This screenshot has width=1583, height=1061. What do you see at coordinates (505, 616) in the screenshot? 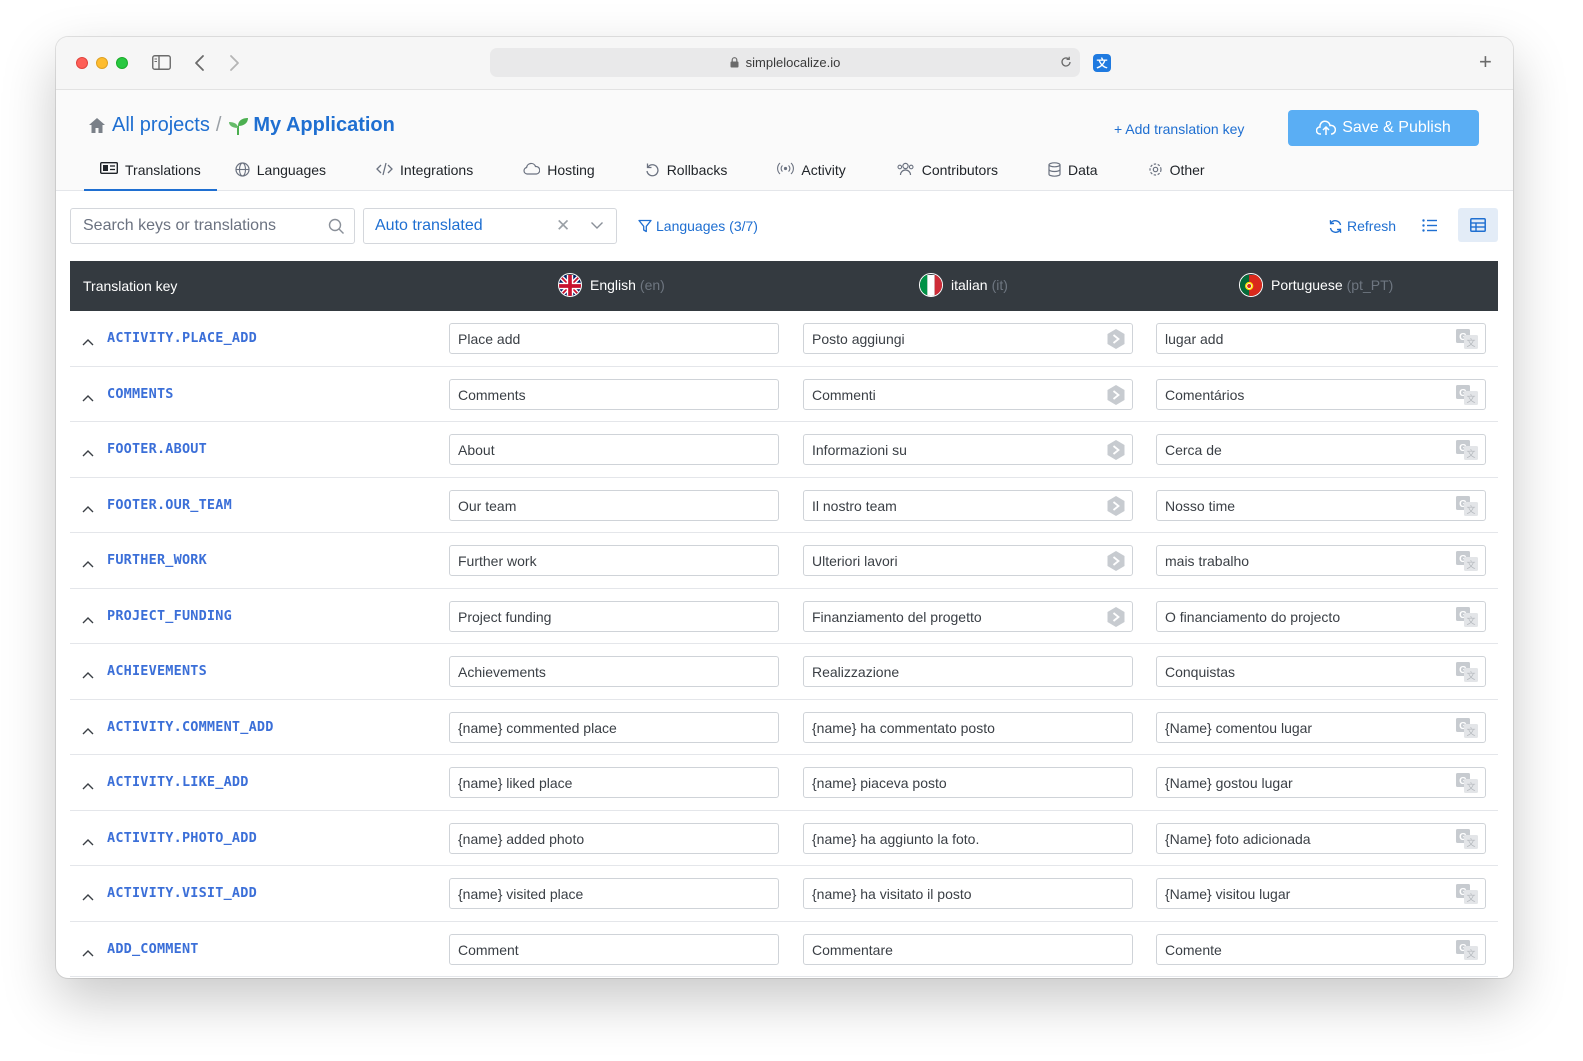
I see `translation-text: Project funding` at bounding box center [505, 616].